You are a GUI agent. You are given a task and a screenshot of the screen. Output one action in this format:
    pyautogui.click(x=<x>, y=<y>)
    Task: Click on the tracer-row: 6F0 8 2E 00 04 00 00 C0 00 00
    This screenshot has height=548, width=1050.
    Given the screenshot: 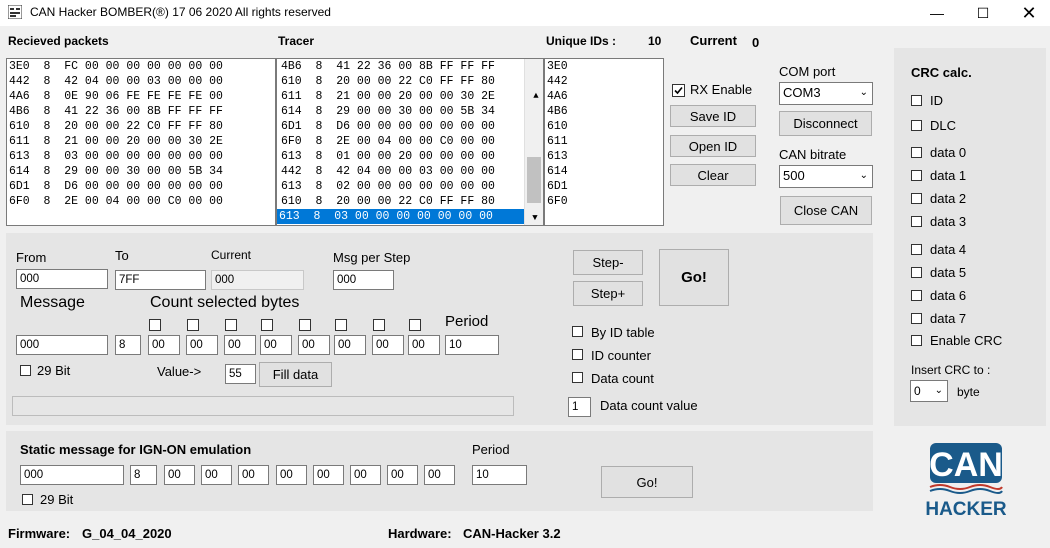 What is the action you would take?
    pyautogui.click(x=403, y=141)
    